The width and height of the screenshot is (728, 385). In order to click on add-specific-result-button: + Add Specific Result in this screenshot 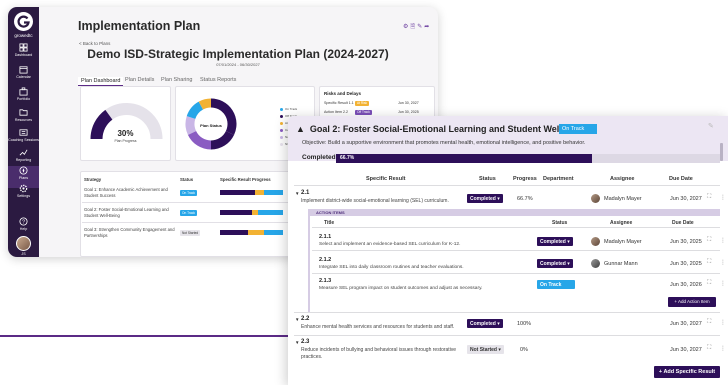, I will do `click(687, 372)`.